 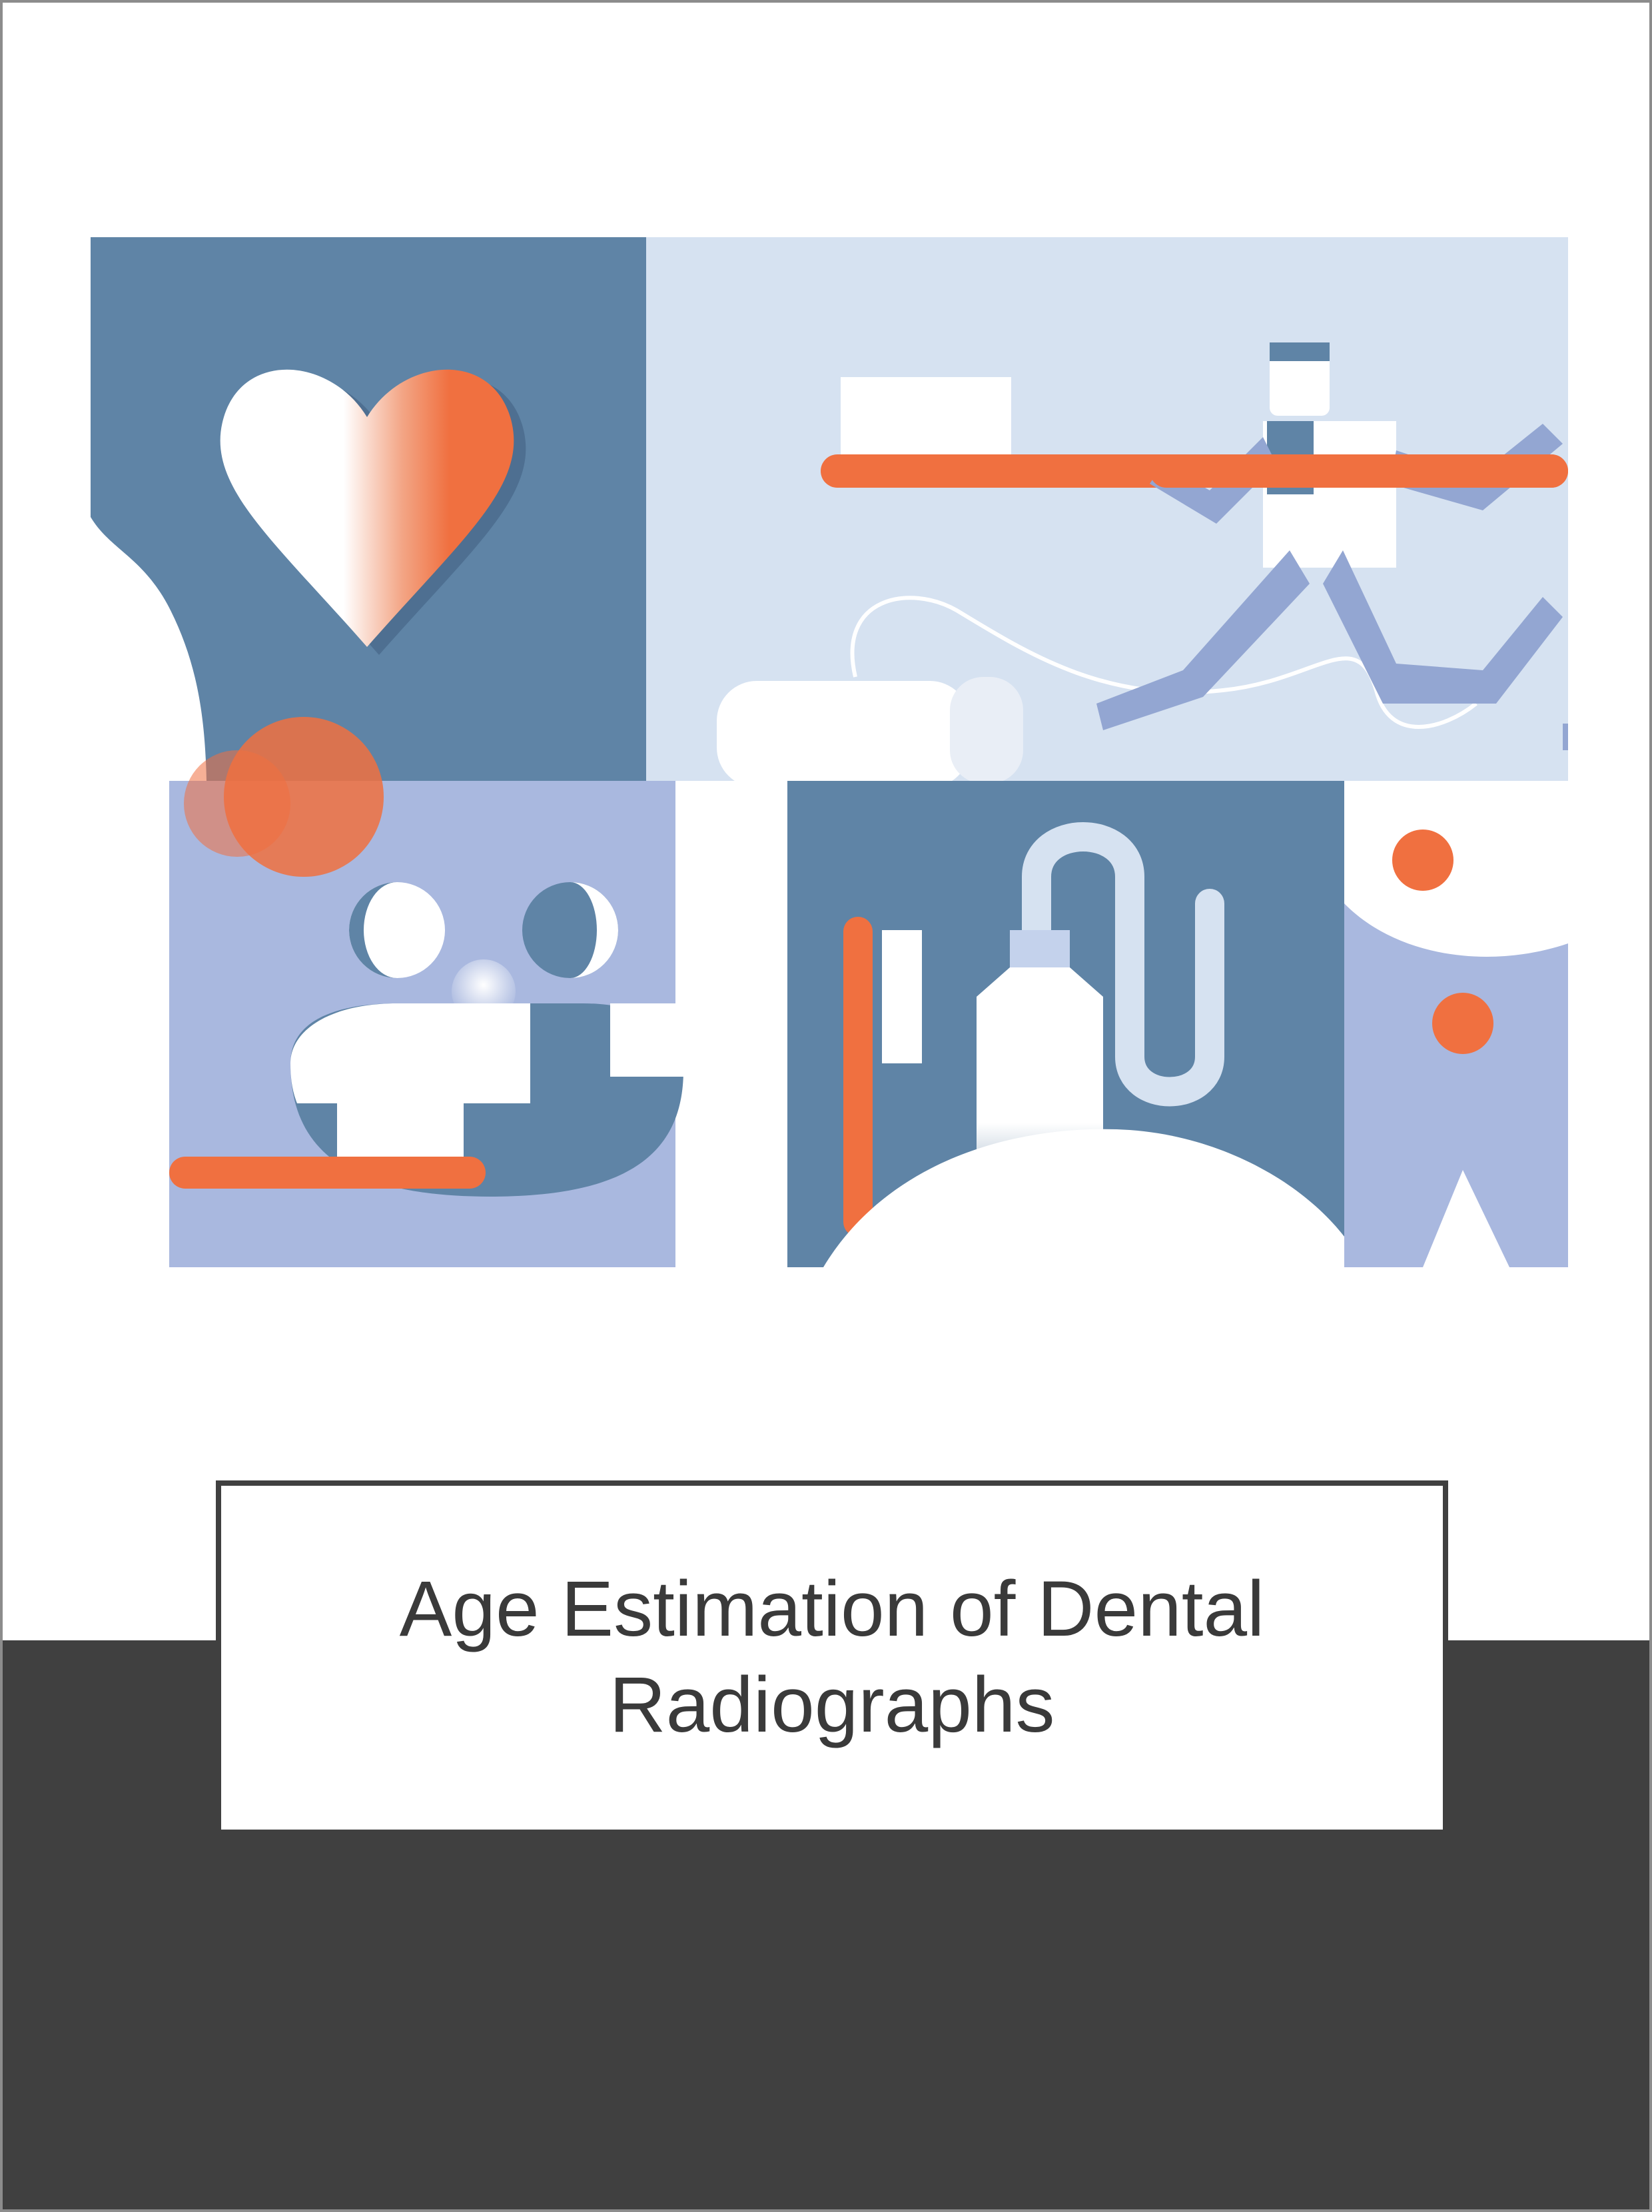 I want to click on tooth-panel, so click(x=1456, y=1024).